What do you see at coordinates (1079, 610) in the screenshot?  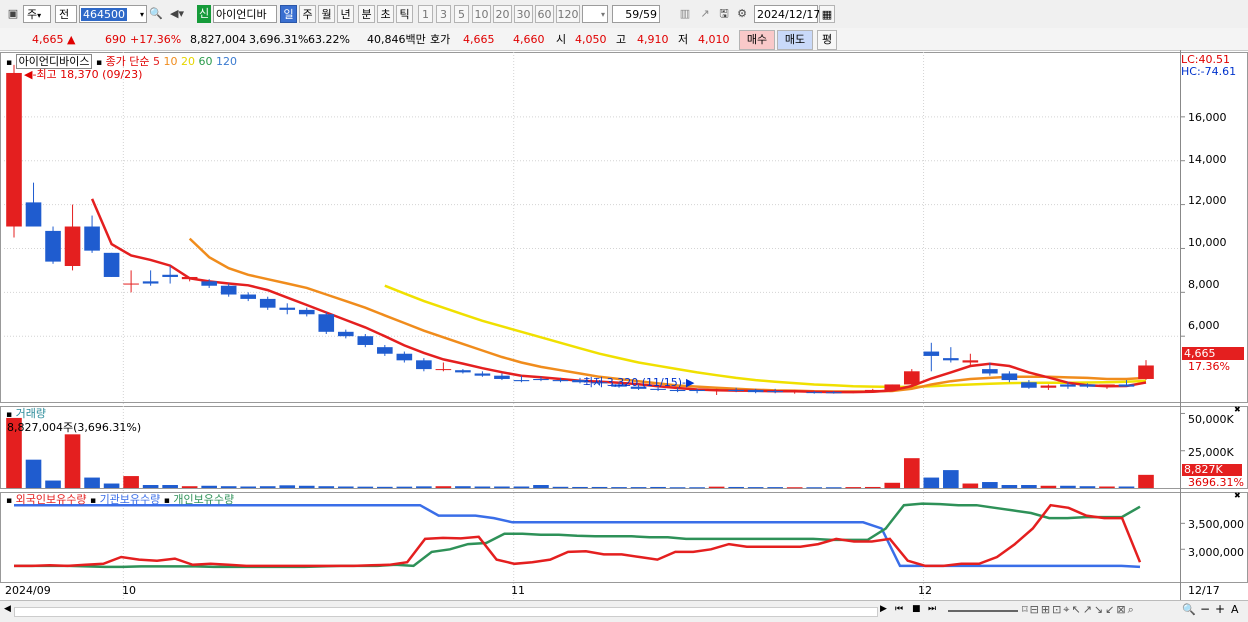 I see `drawing-tools-icon: ⌑⊟⊞⊡⌖↖↗↘↙⊠⌕` at bounding box center [1079, 610].